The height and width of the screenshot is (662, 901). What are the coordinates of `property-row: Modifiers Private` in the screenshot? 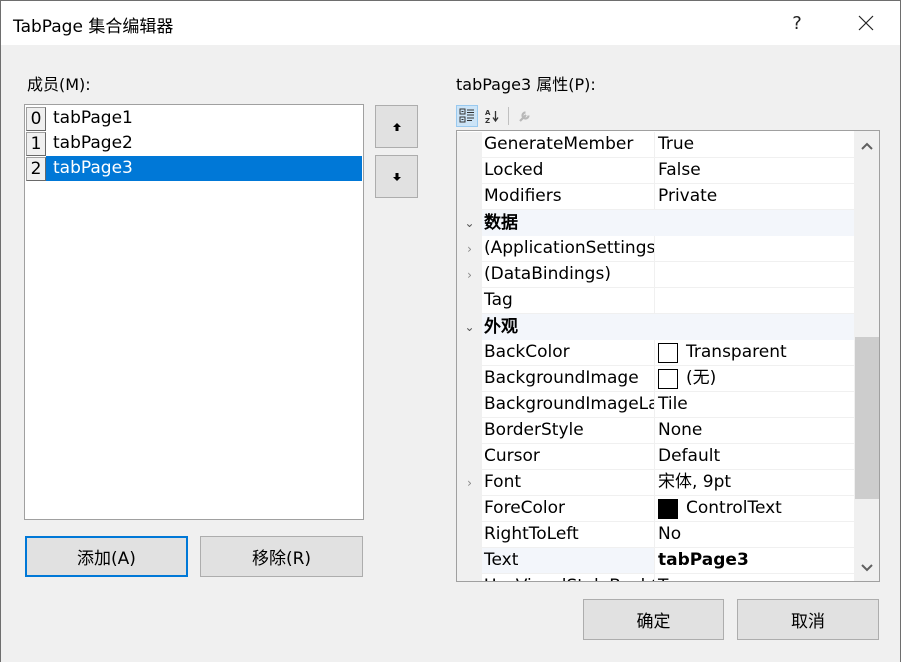 It's located at (656, 197).